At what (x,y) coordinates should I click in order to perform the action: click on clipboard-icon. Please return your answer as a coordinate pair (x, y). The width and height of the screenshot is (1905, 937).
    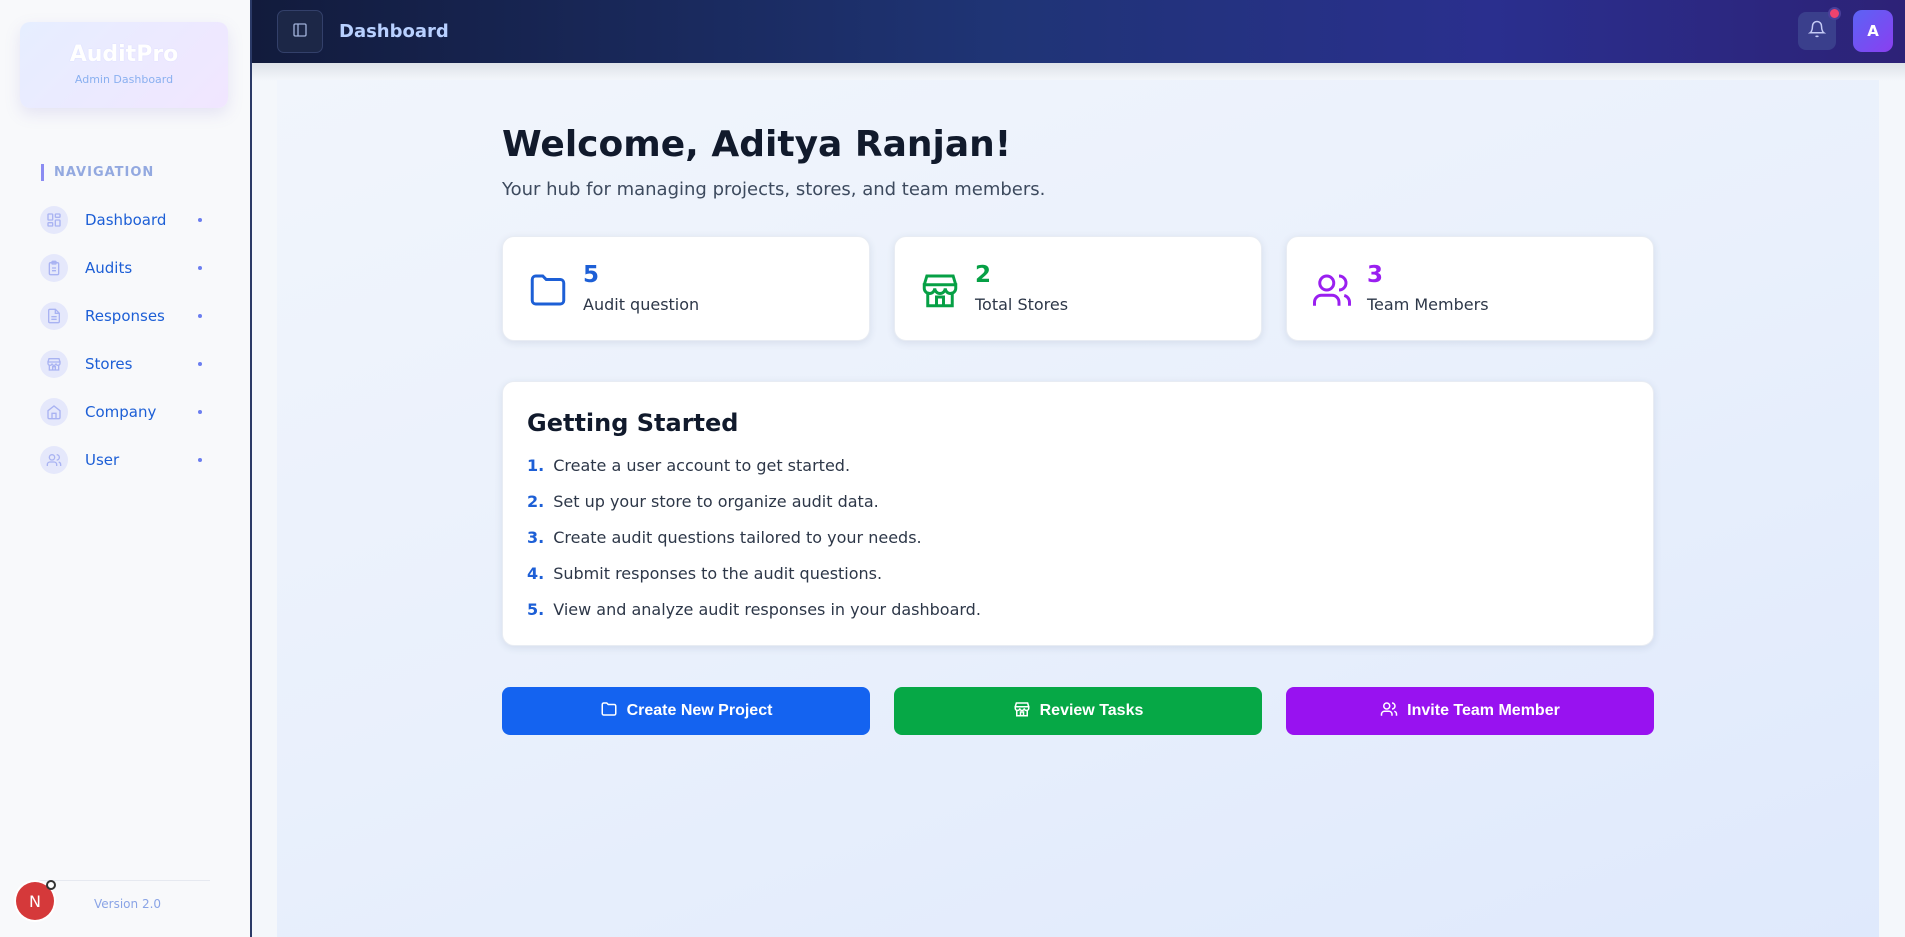
    Looking at the image, I should click on (54, 268).